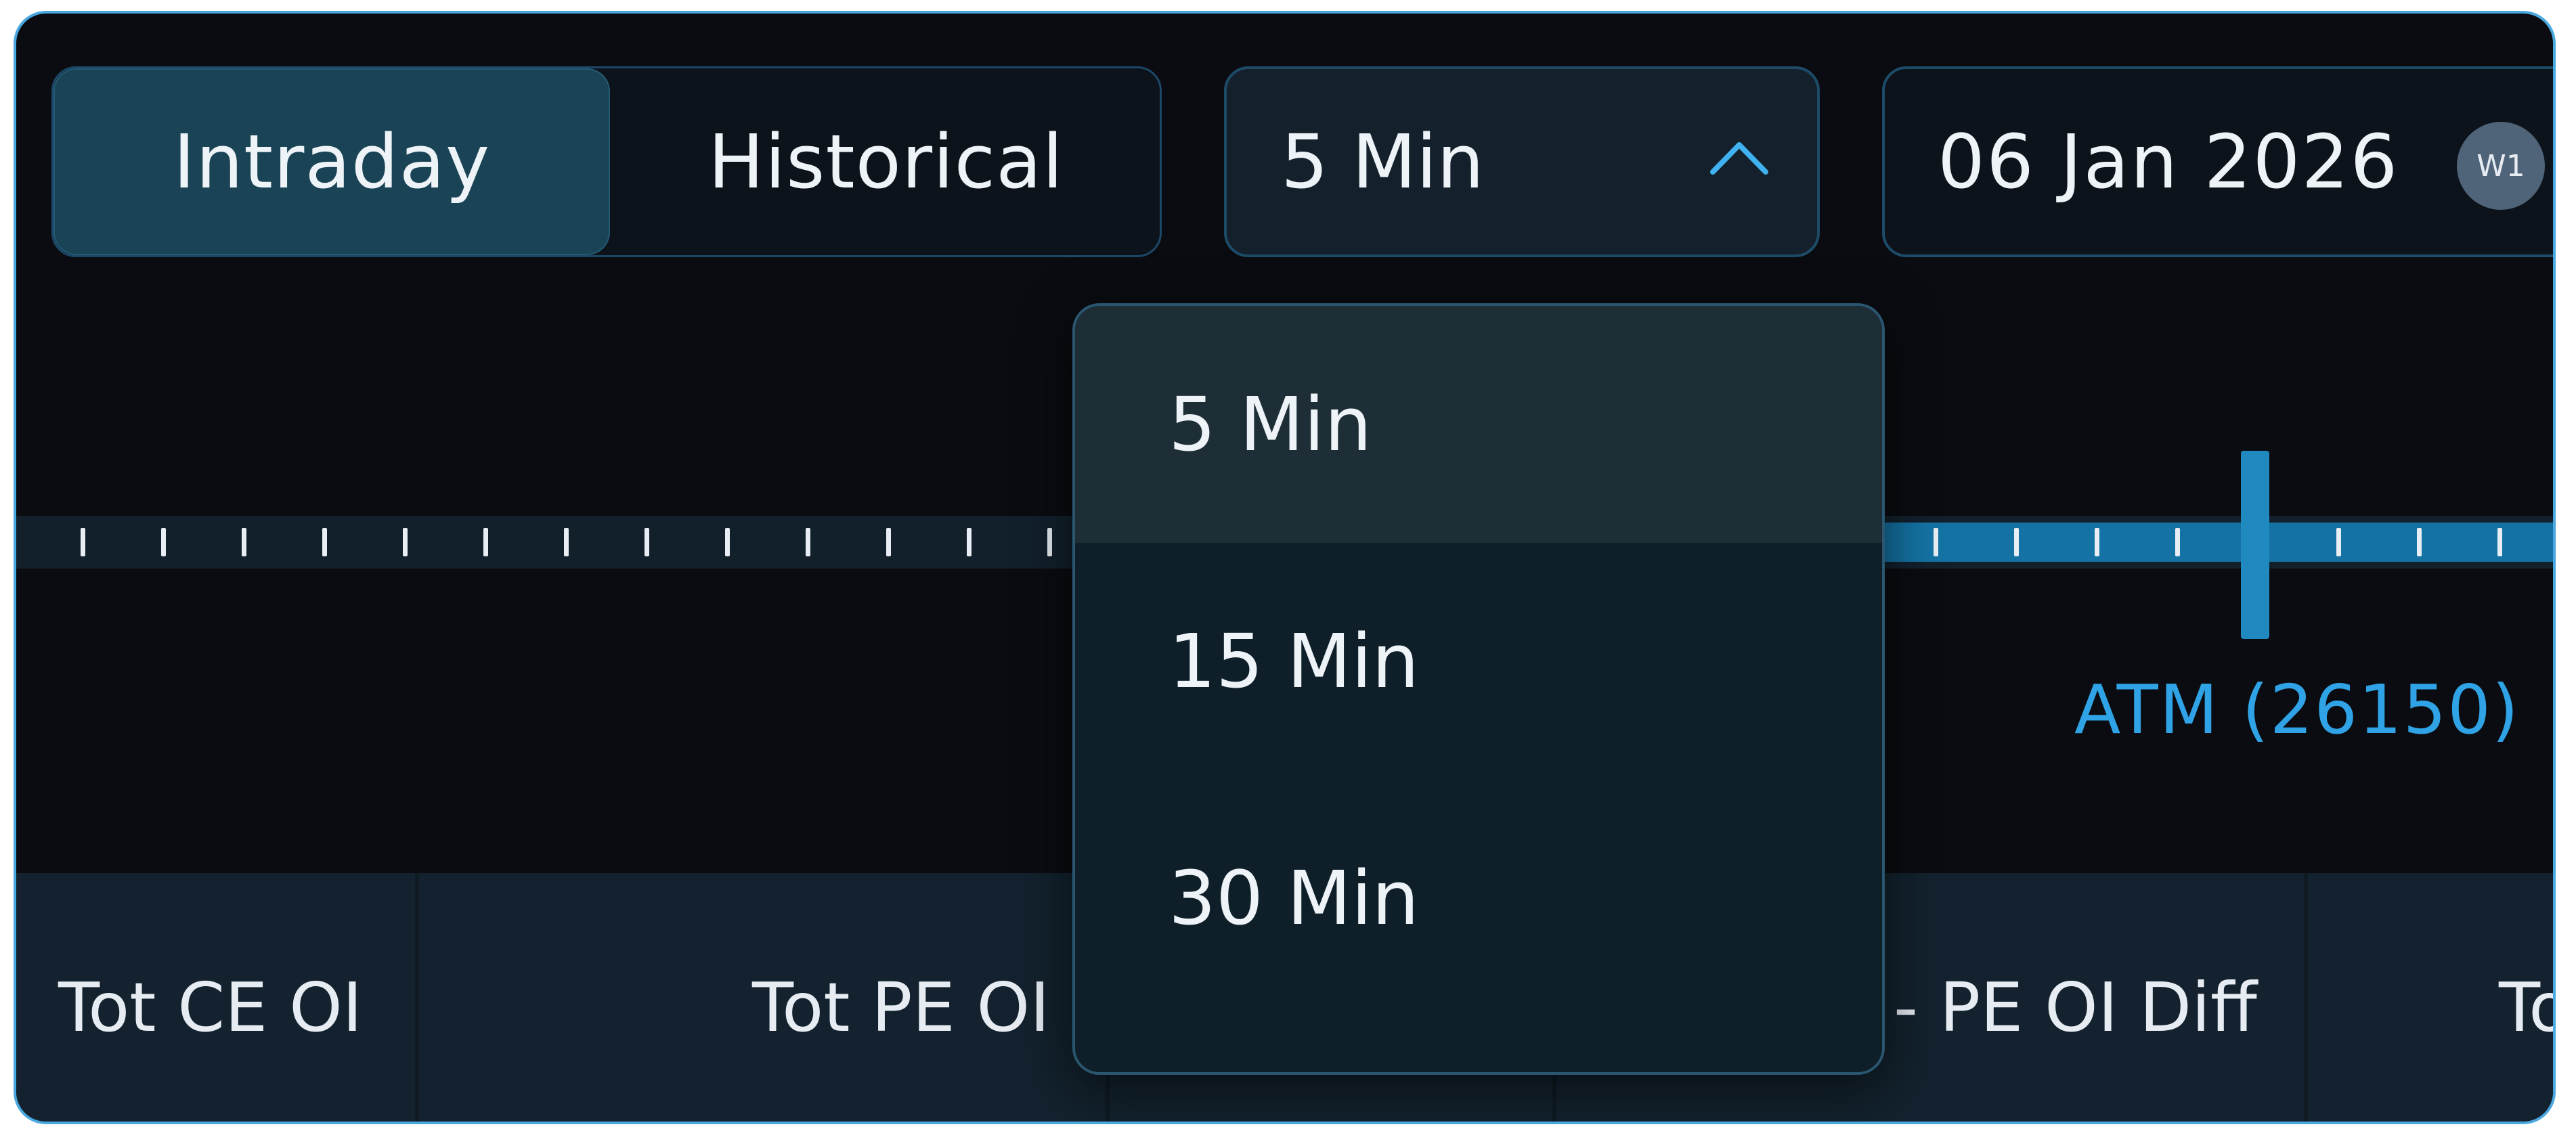 The image size is (2576, 1131). What do you see at coordinates (1383, 161) in the screenshot?
I see `interval-select-value: 5 Min` at bounding box center [1383, 161].